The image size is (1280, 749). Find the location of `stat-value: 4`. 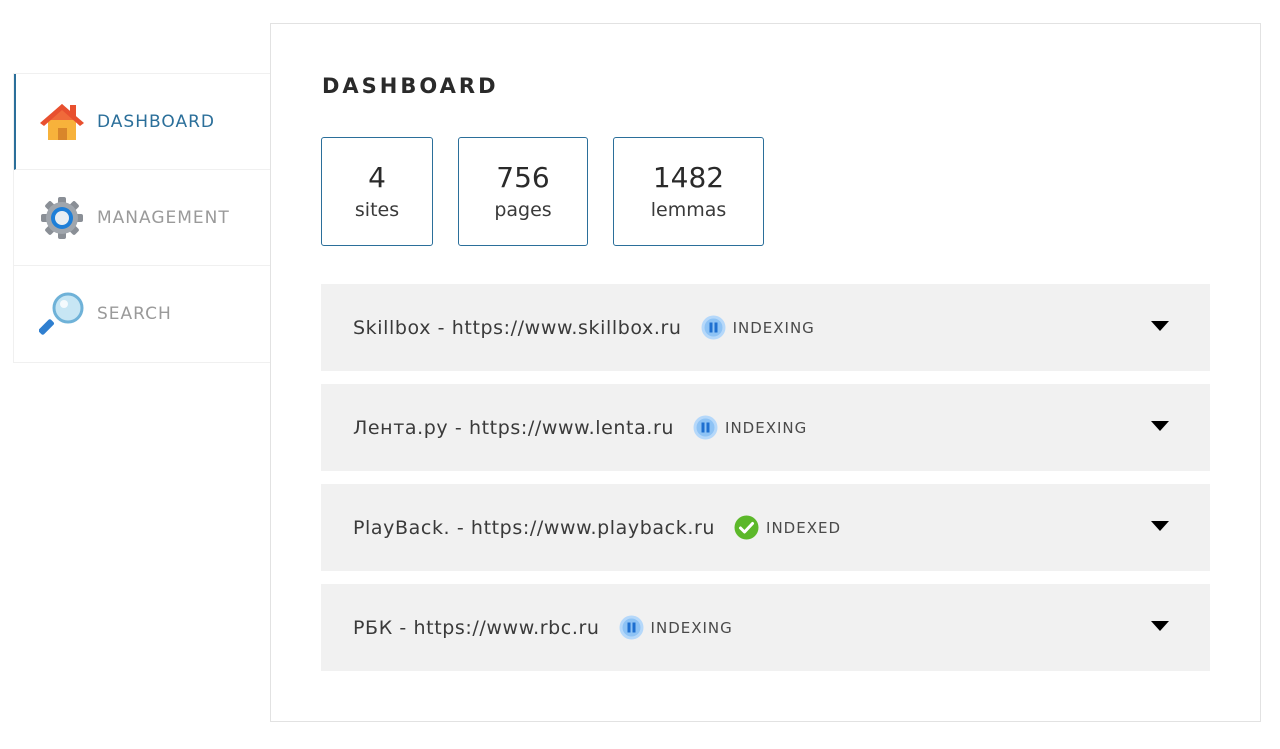

stat-value: 4 is located at coordinates (377, 177).